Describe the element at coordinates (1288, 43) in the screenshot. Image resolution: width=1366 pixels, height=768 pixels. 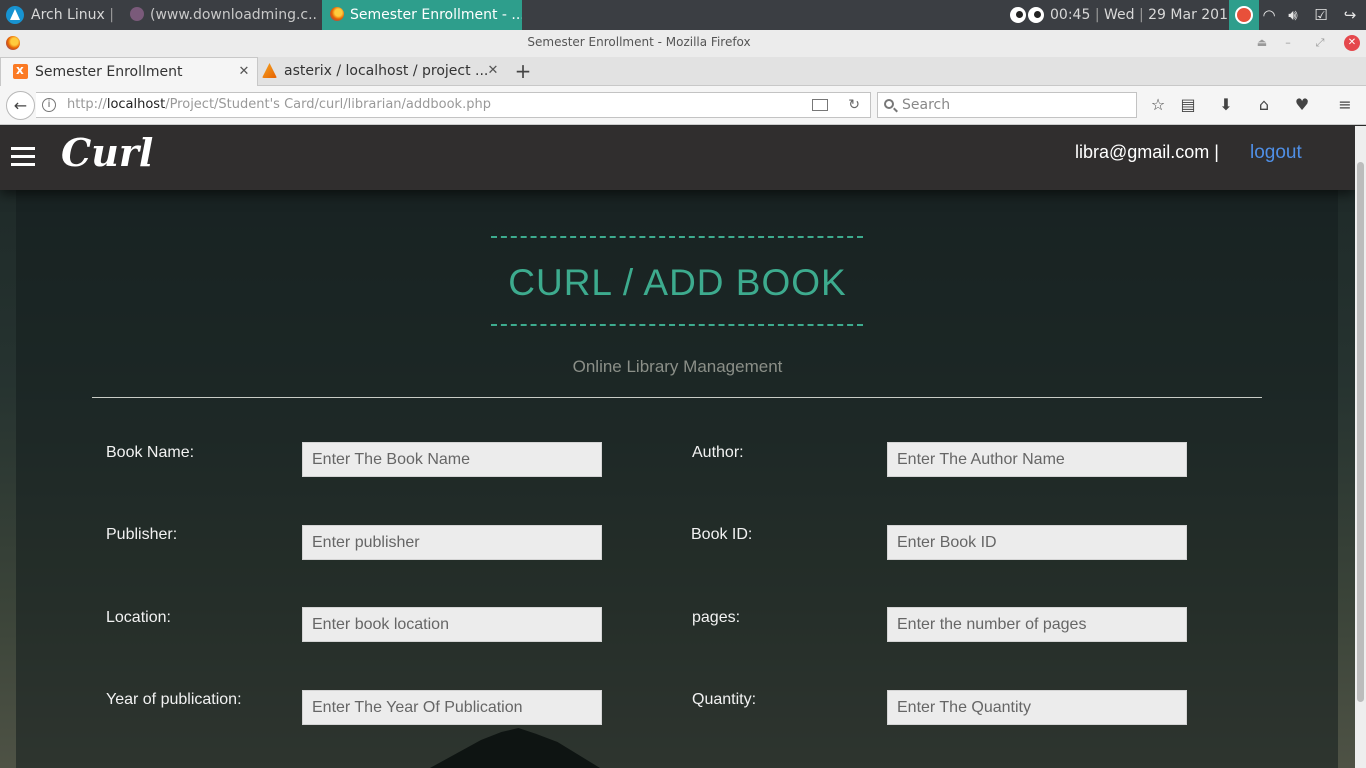
I see `minimize-window-icon: –` at that location.